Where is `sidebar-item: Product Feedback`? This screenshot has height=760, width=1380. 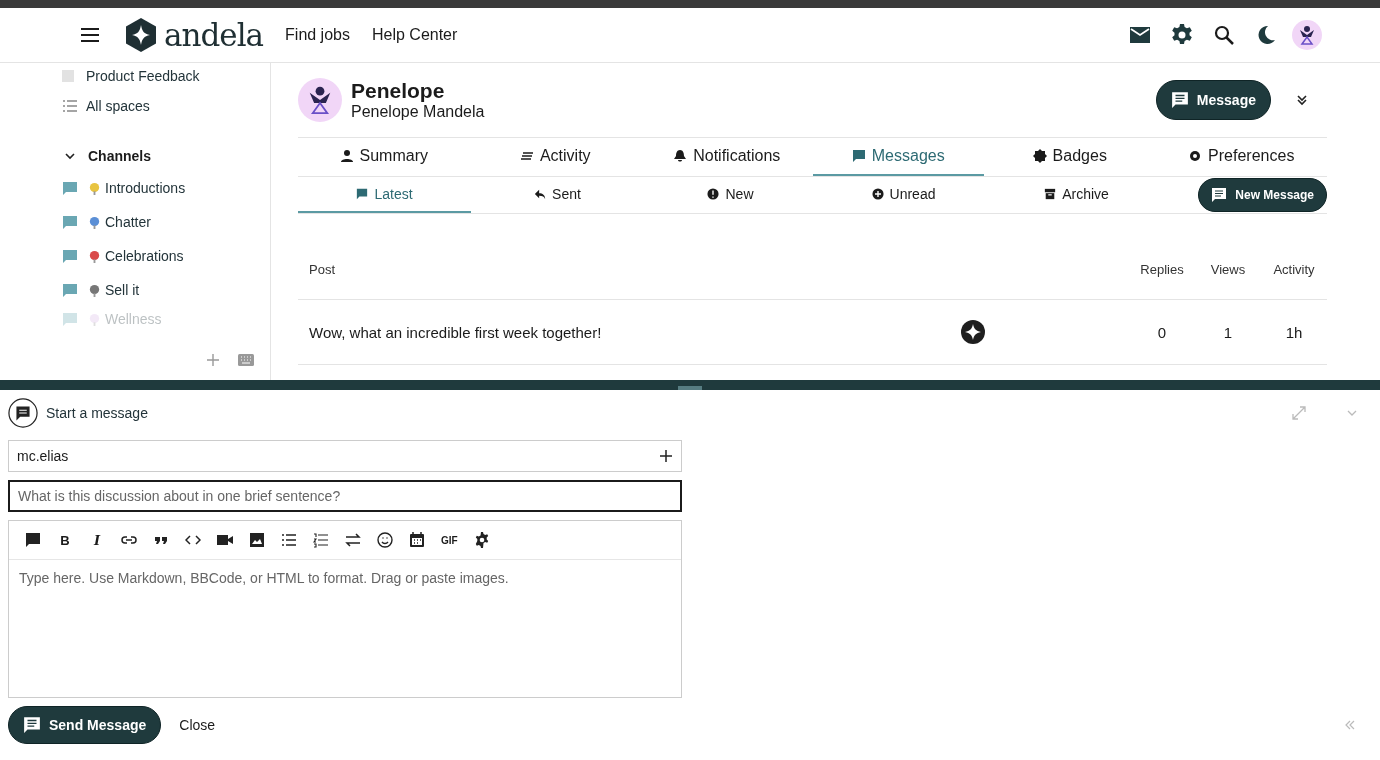 sidebar-item: Product Feedback is located at coordinates (166, 76).